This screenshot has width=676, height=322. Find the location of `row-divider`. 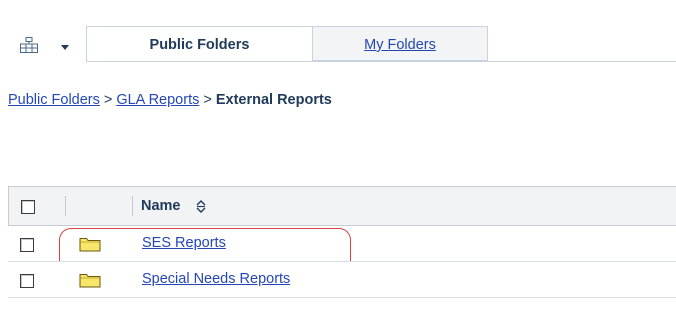

row-divider is located at coordinates (342, 297).